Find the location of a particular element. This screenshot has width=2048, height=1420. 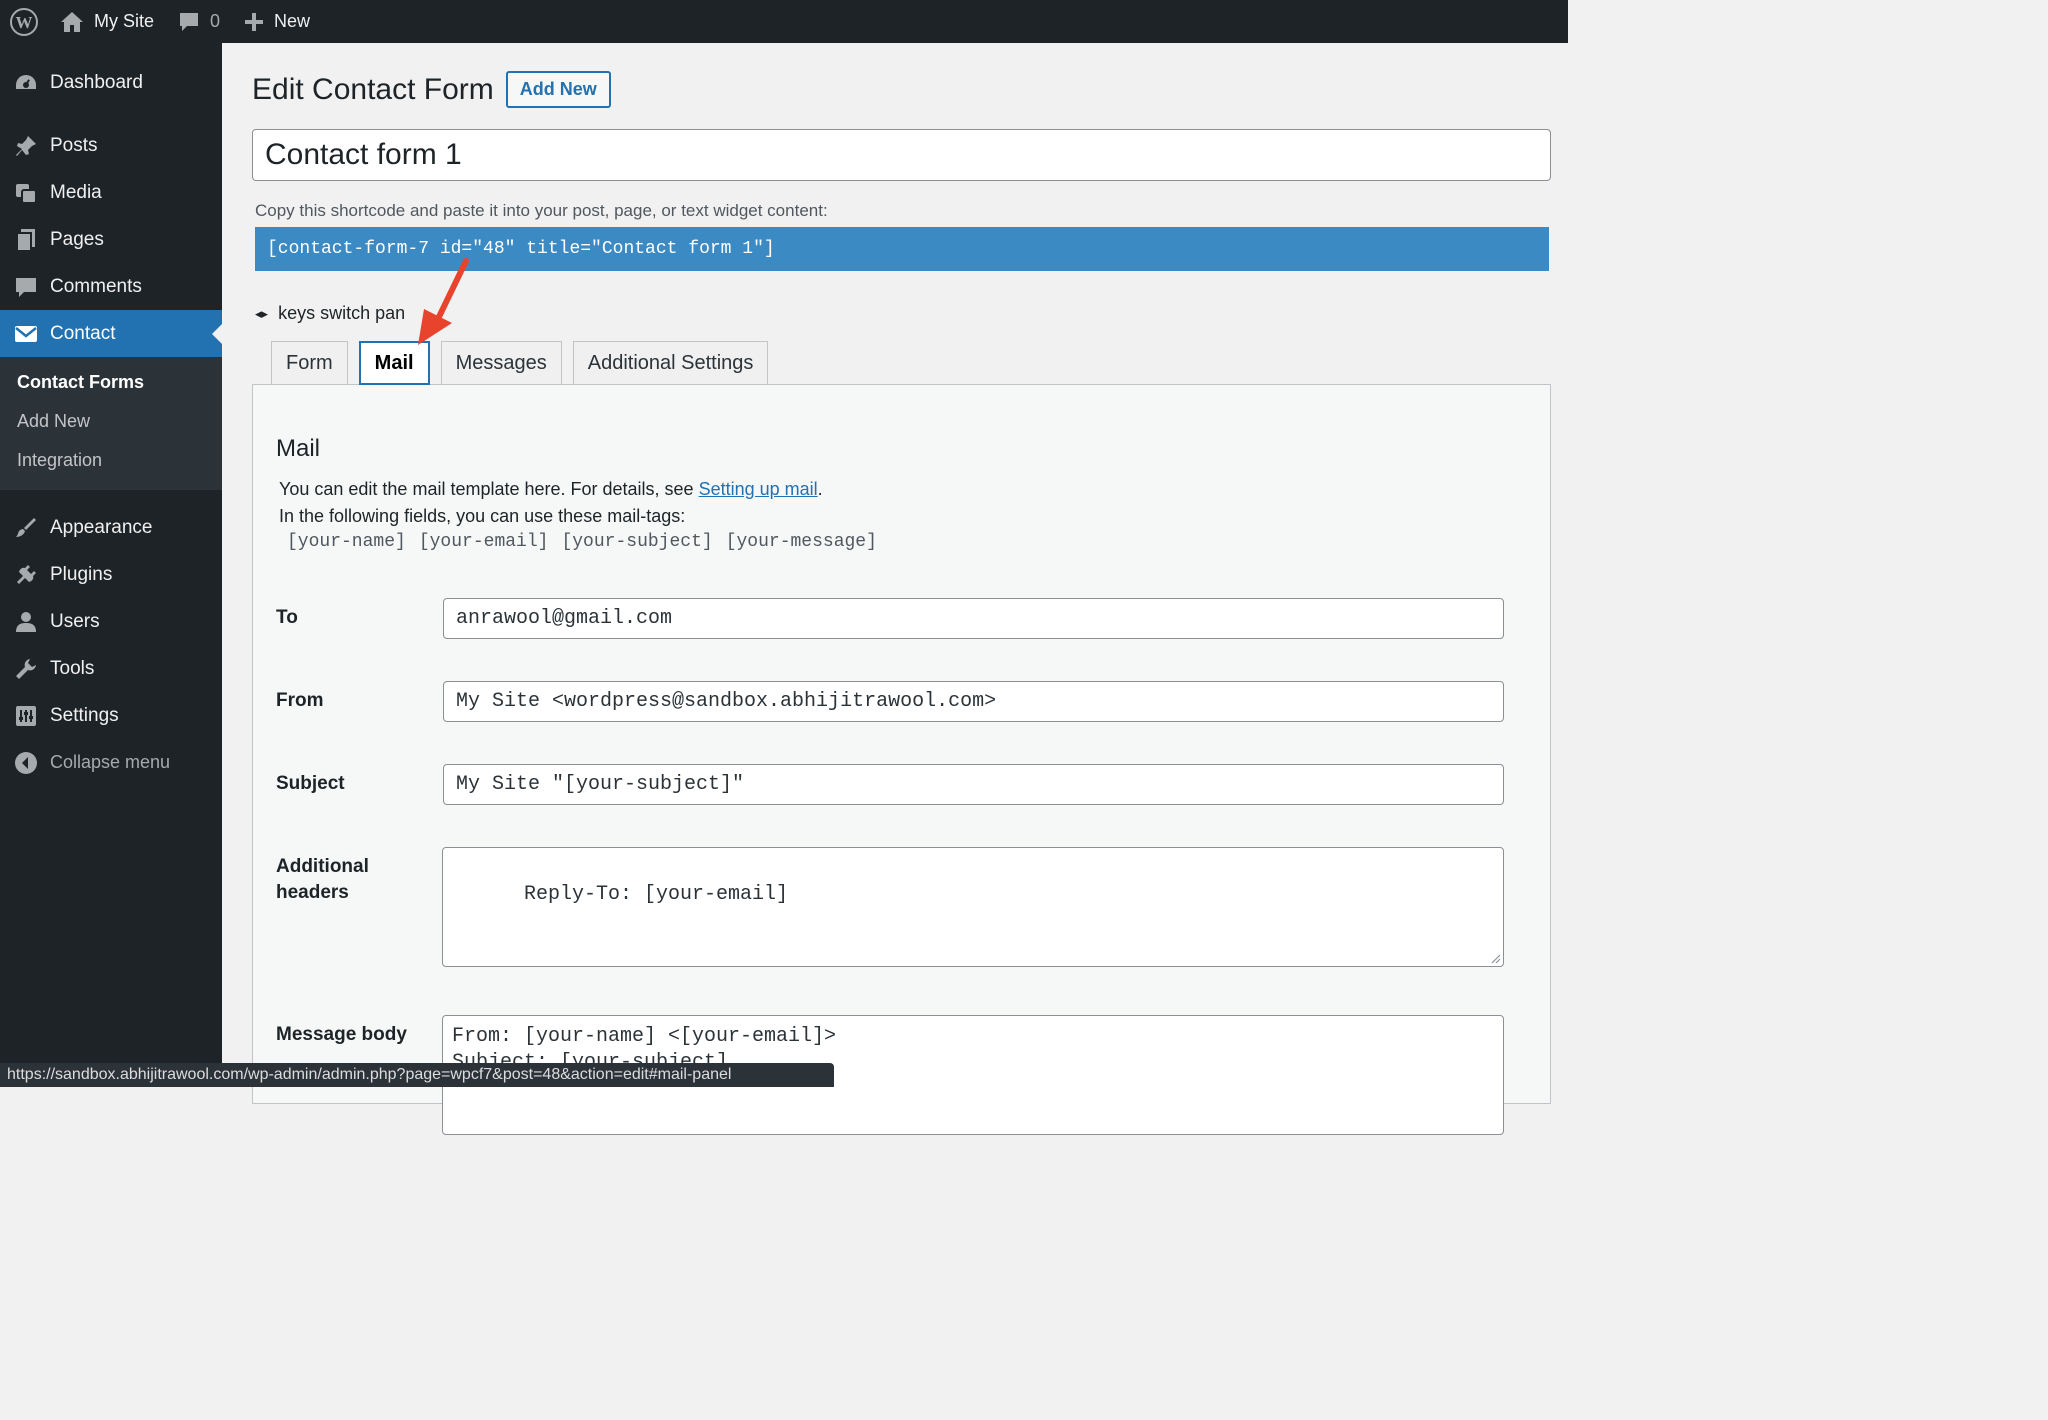

site-name-menu: My Site is located at coordinates (107, 21).